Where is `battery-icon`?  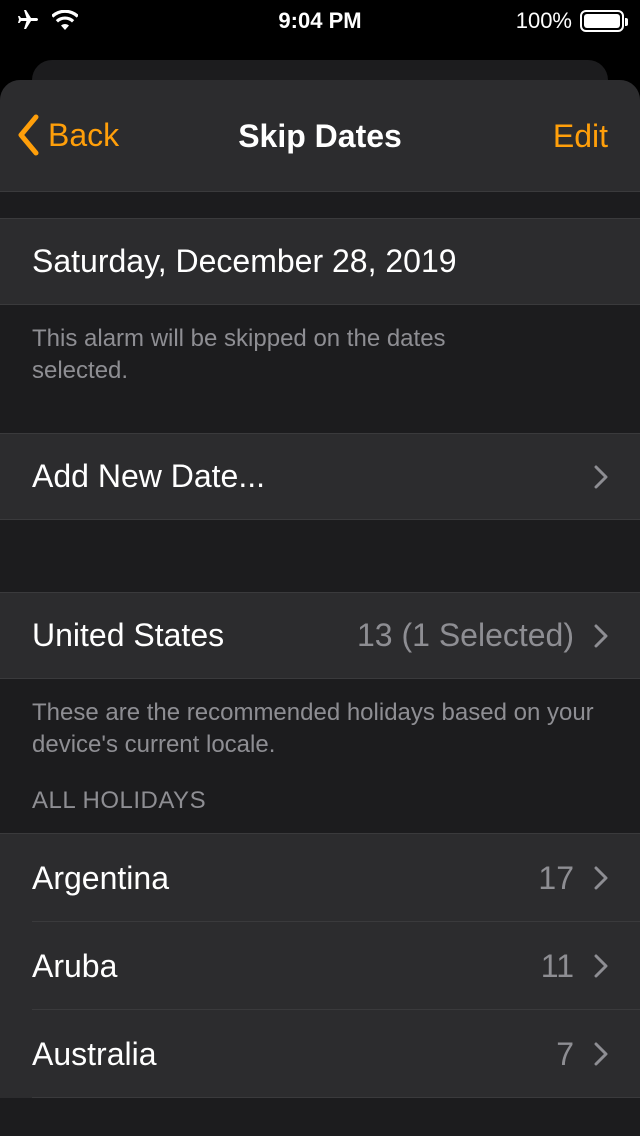 battery-icon is located at coordinates (604, 21).